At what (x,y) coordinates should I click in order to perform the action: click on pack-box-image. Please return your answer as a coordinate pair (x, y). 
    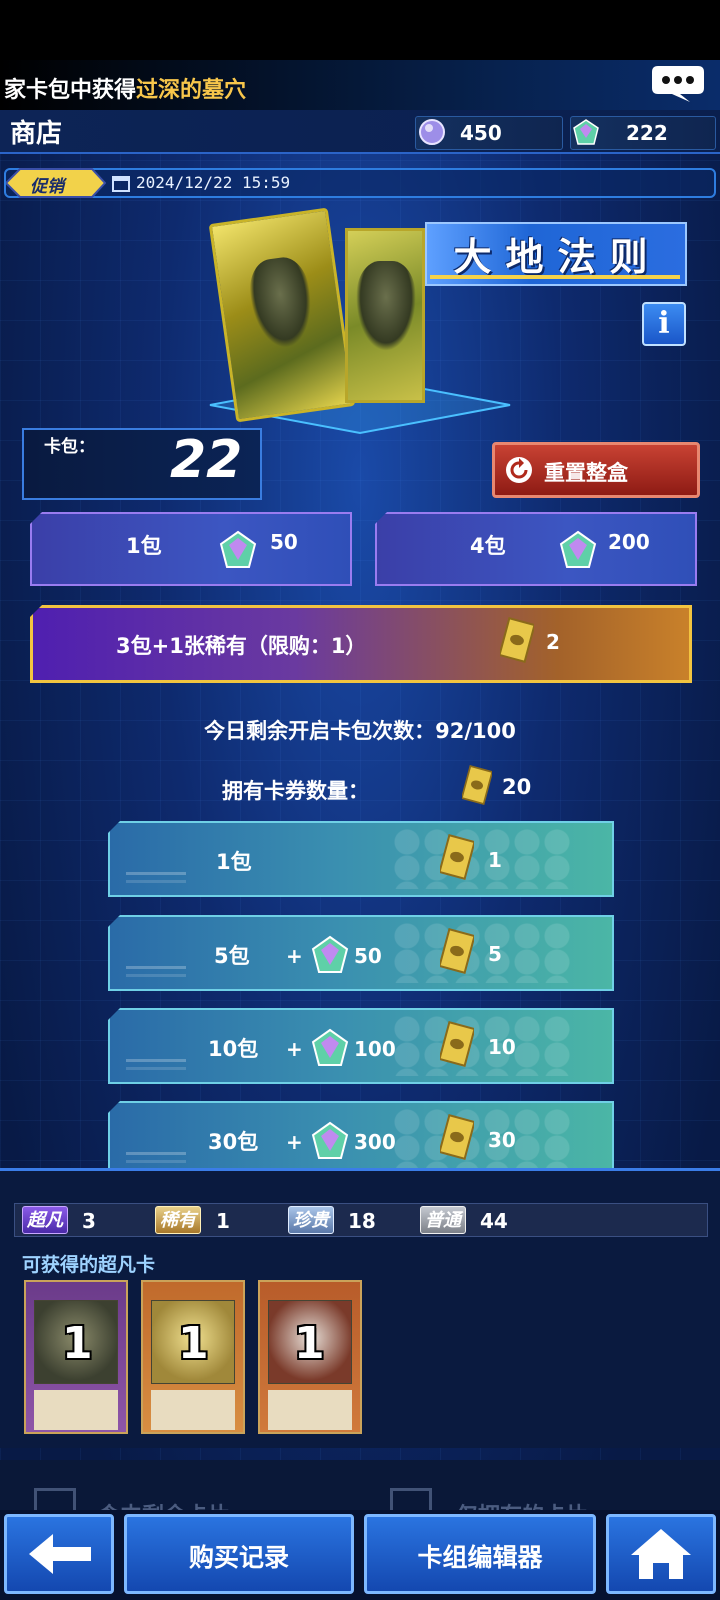
    Looking at the image, I should click on (385, 315).